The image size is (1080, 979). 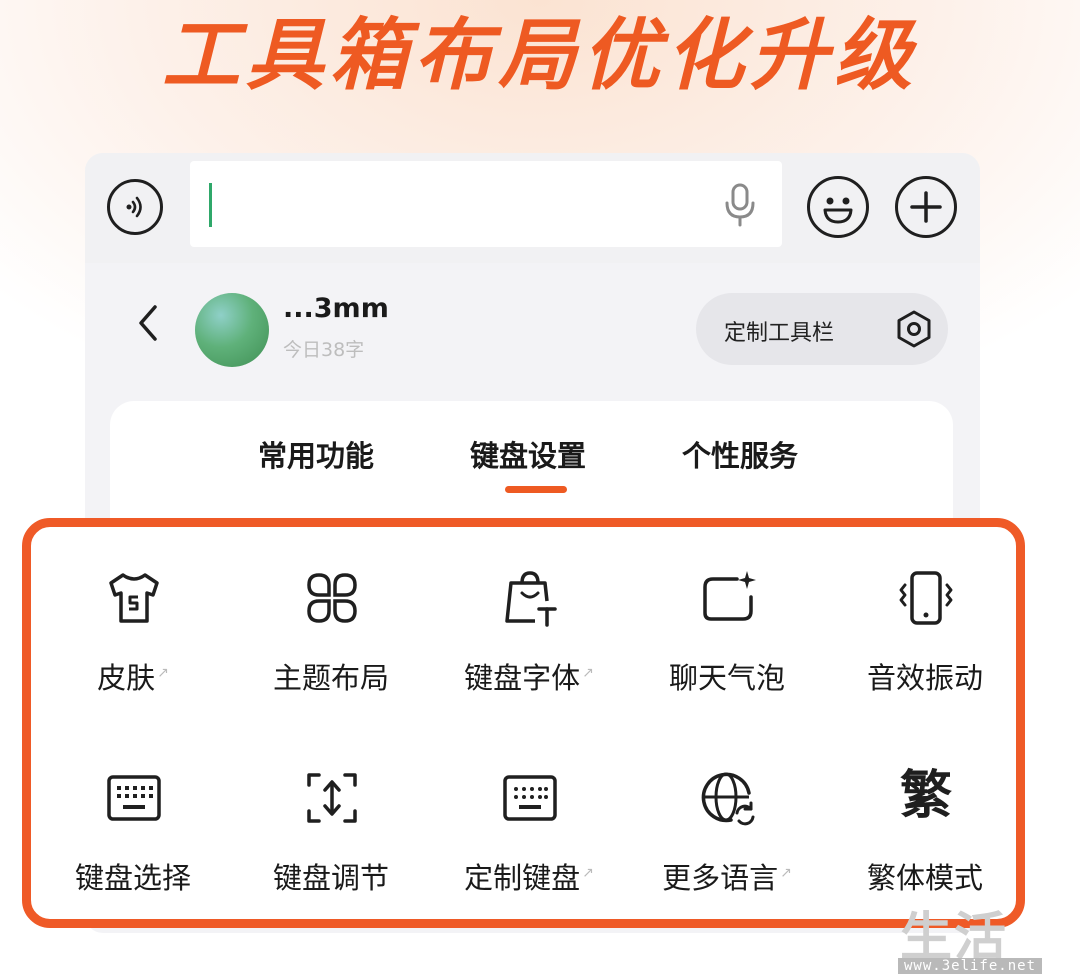 What do you see at coordinates (914, 329) in the screenshot?
I see `hexagon-settings-icon` at bounding box center [914, 329].